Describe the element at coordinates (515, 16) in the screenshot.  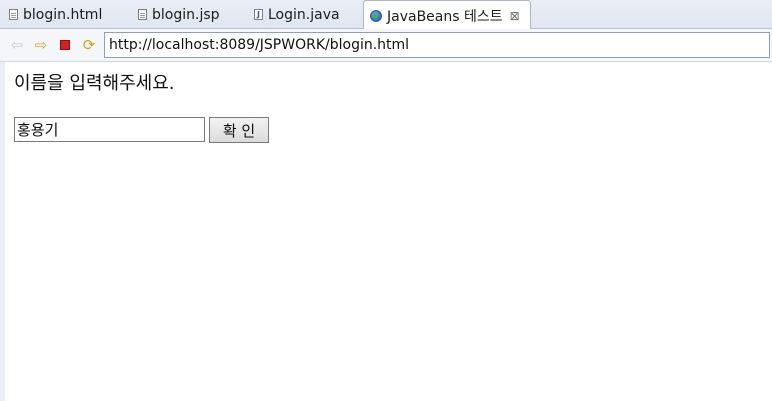
I see `close-icon: ⊠` at that location.